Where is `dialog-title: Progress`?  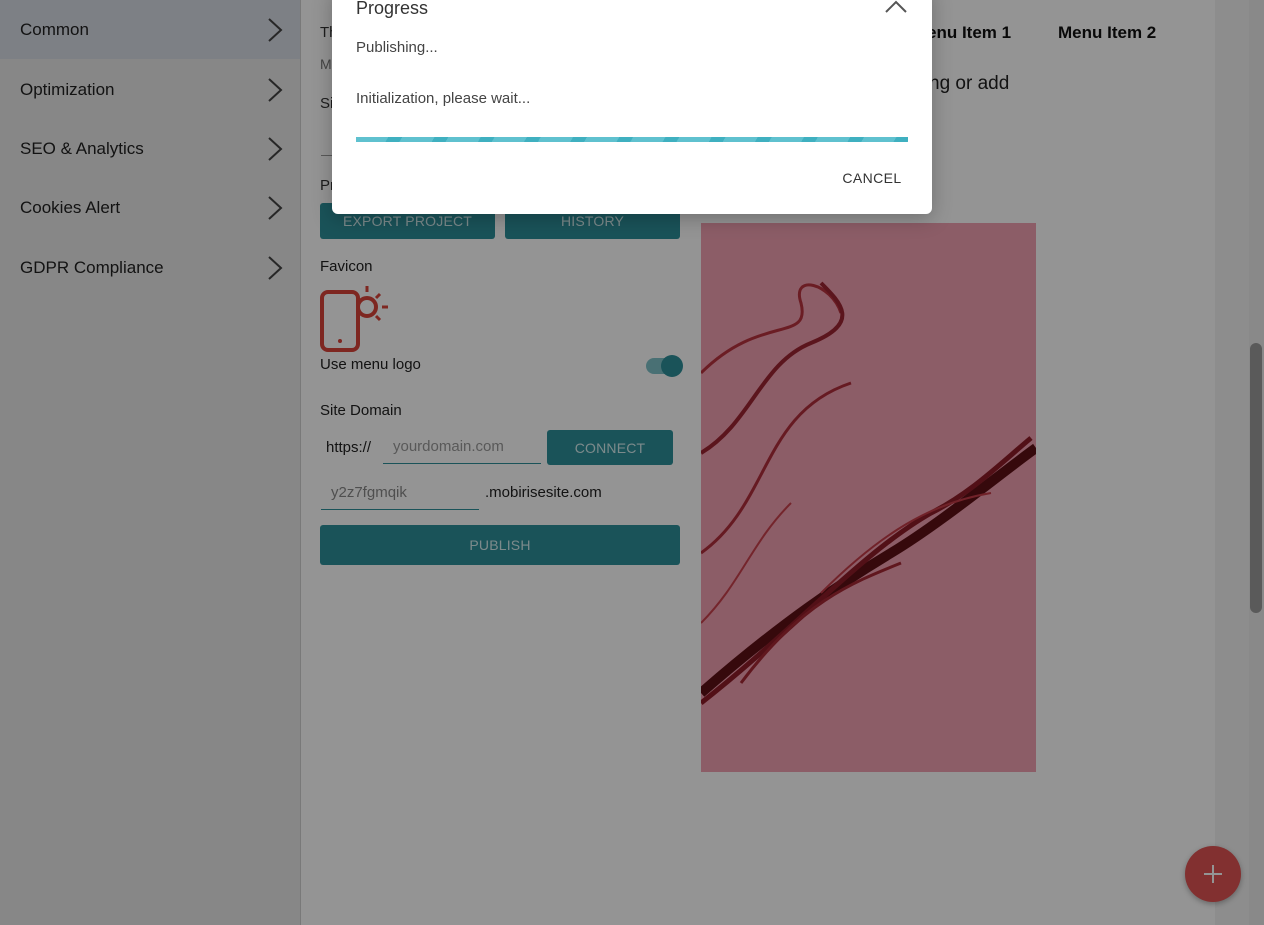
dialog-title: Progress is located at coordinates (392, 9).